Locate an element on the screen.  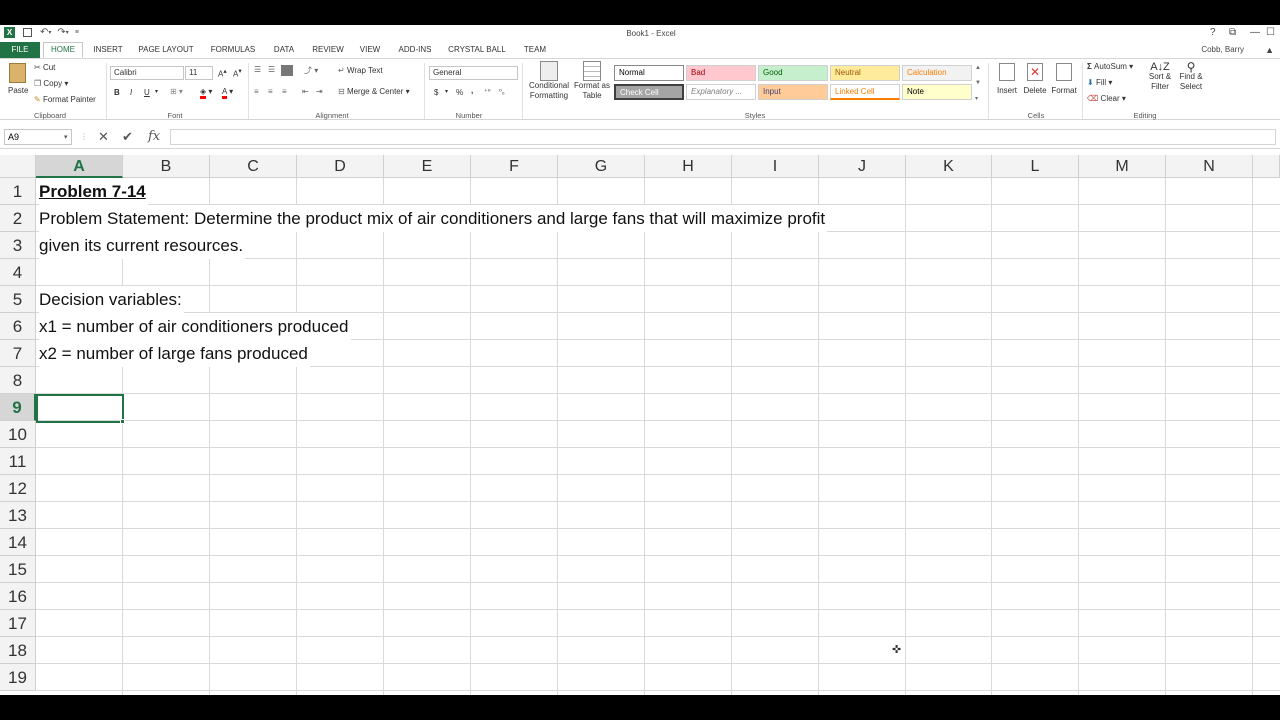
font-size-select: 11 is located at coordinates (199, 73).